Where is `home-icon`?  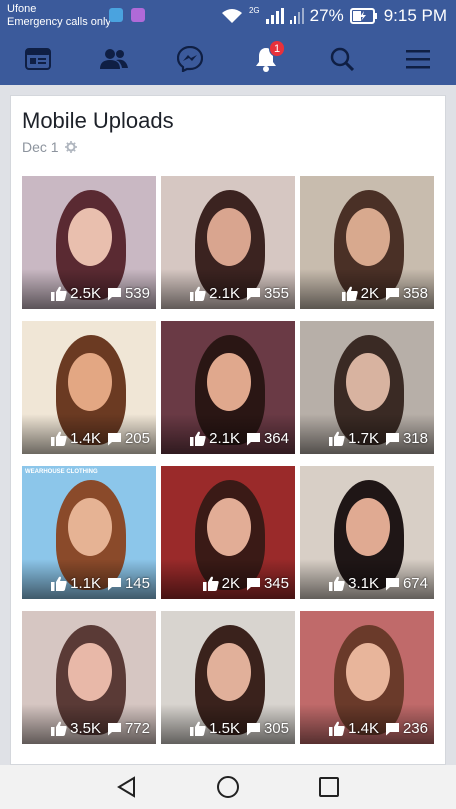 home-icon is located at coordinates (228, 787).